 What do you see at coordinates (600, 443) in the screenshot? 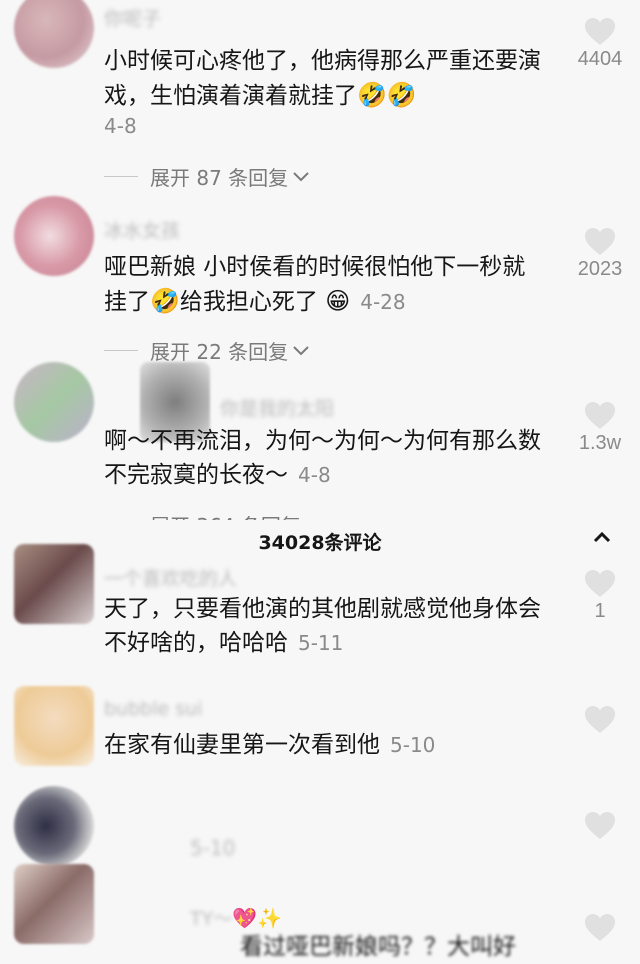
I see `like-count: 1.3w` at bounding box center [600, 443].